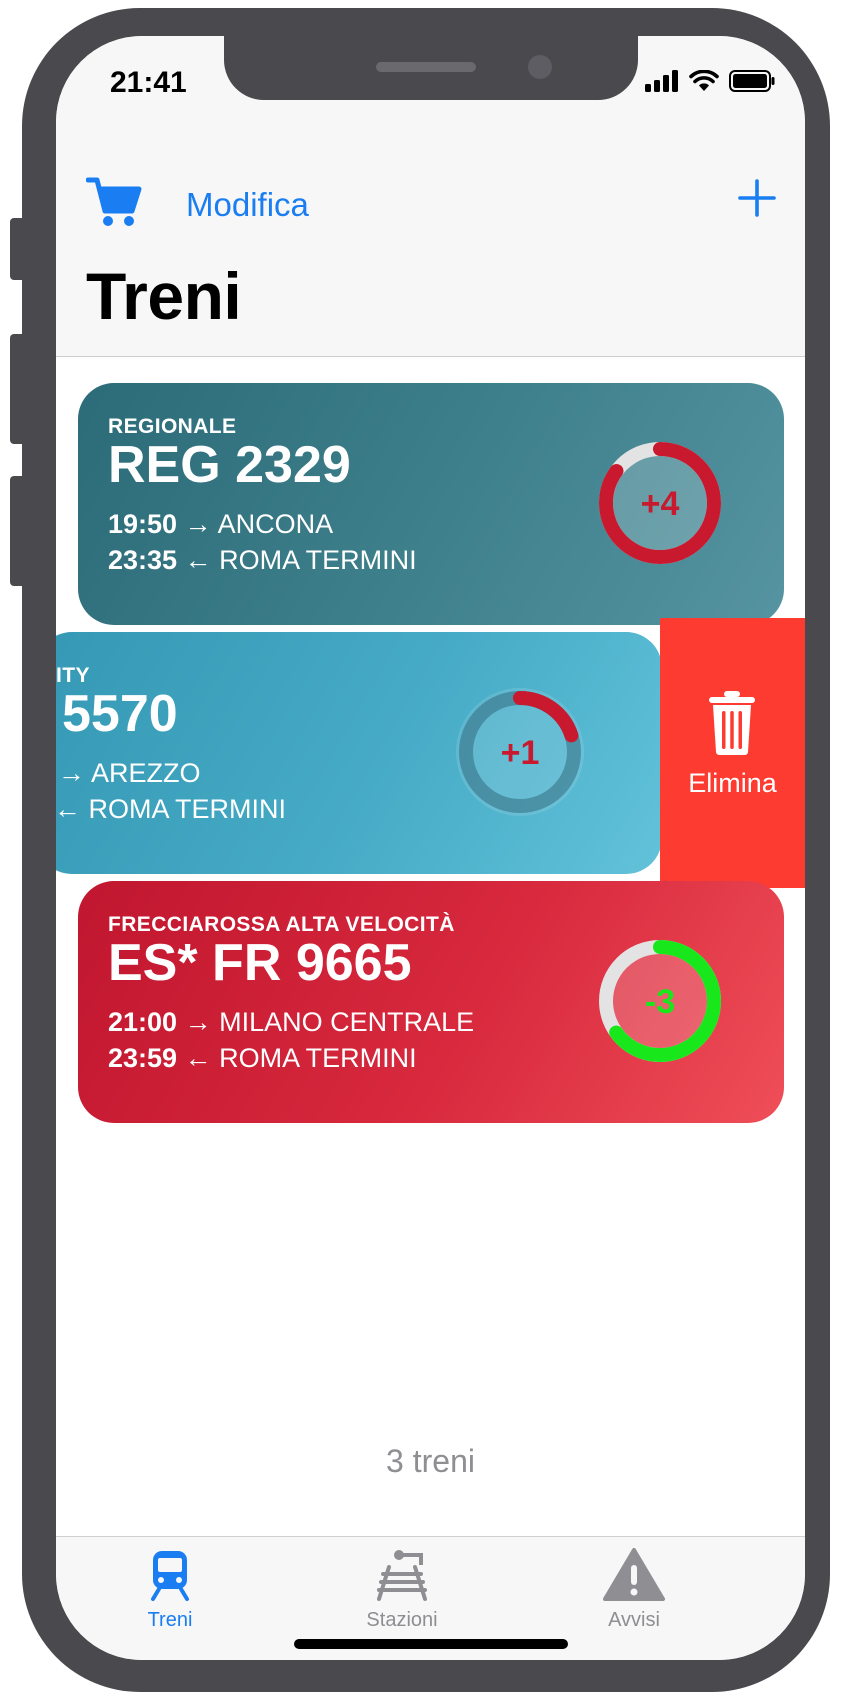  I want to click on train-number: ES* FR 9665, so click(260, 963).